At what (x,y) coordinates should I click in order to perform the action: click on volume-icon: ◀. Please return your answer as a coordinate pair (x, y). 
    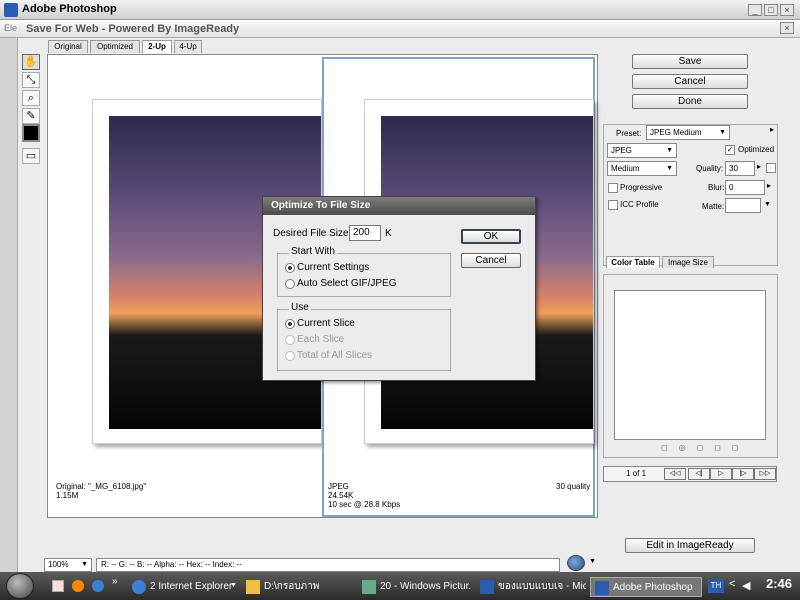
    Looking at the image, I should click on (746, 585).